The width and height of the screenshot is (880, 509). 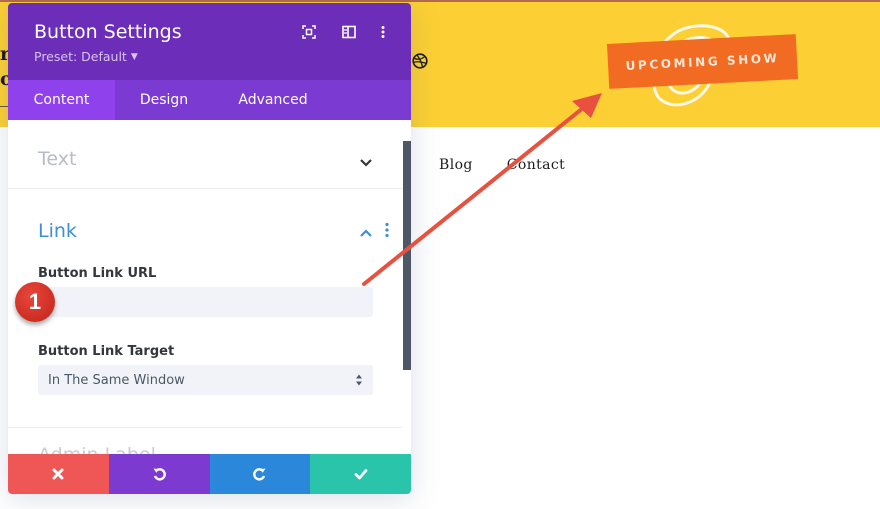 I want to click on tab-content: Content, so click(x=61, y=100).